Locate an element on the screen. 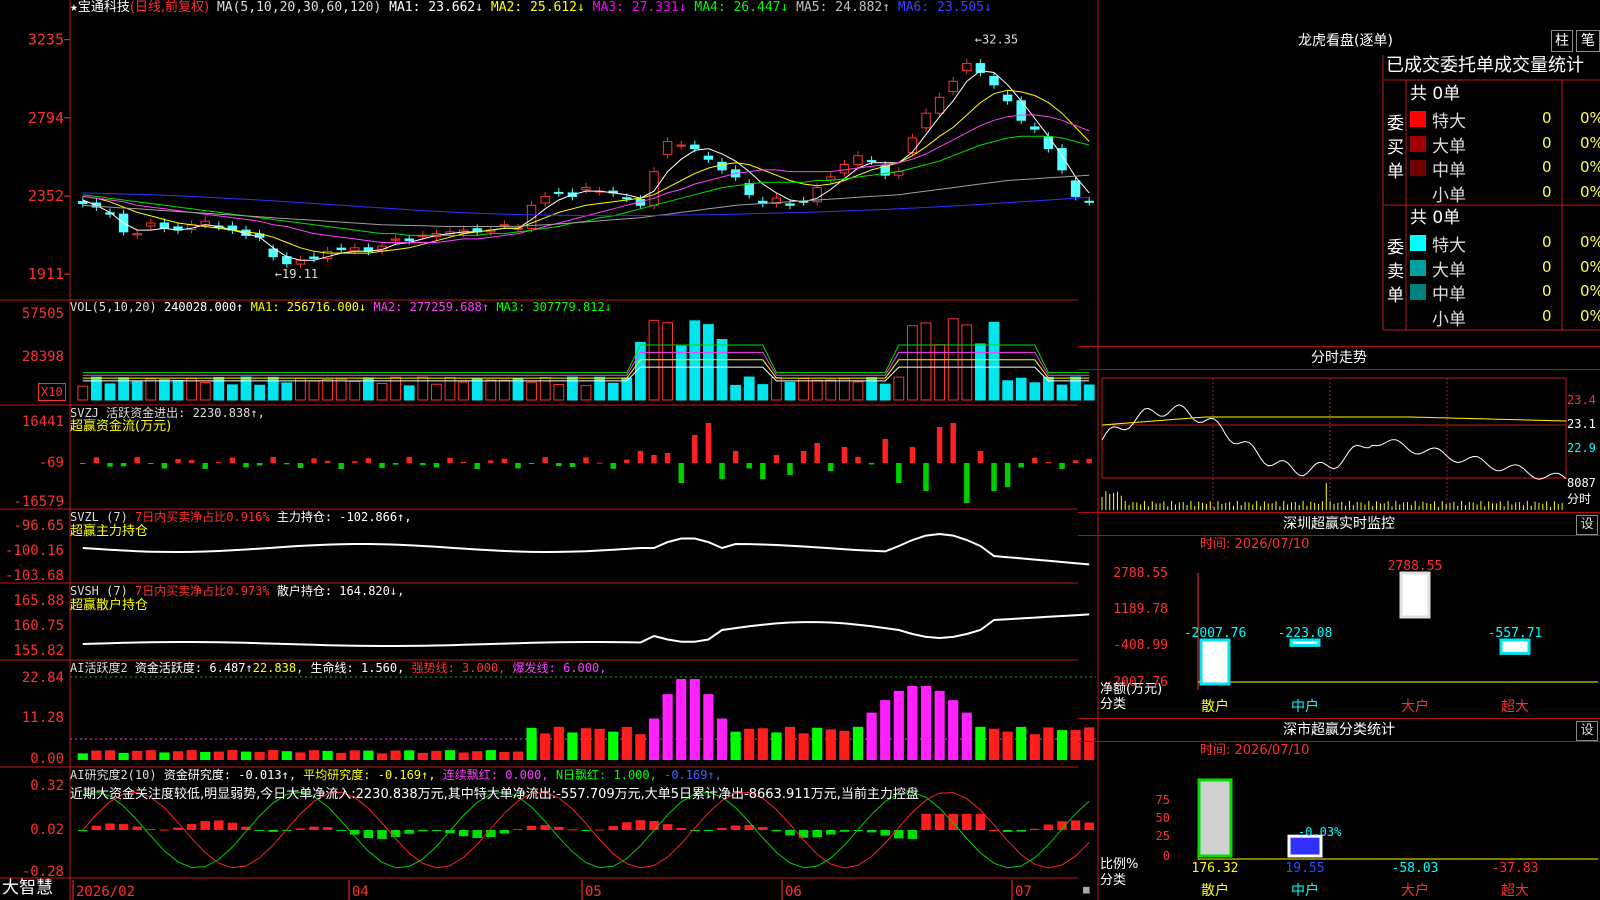 Image resolution: width=1600 pixels, height=900 pixels. classify-axis-label2: 分类 is located at coordinates (1113, 880).